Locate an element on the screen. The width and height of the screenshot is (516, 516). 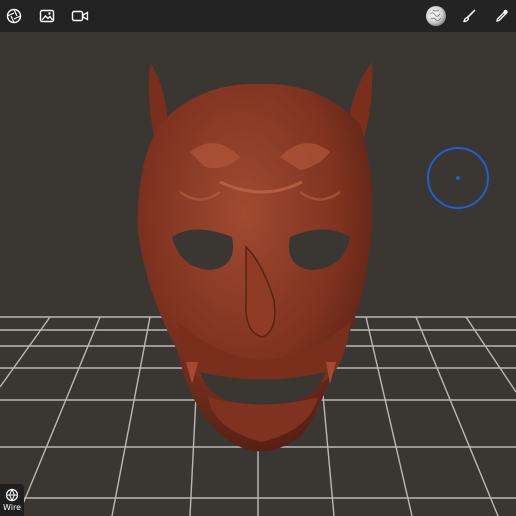
wireframe-toggle-button: Wire is located at coordinates (12, 500).